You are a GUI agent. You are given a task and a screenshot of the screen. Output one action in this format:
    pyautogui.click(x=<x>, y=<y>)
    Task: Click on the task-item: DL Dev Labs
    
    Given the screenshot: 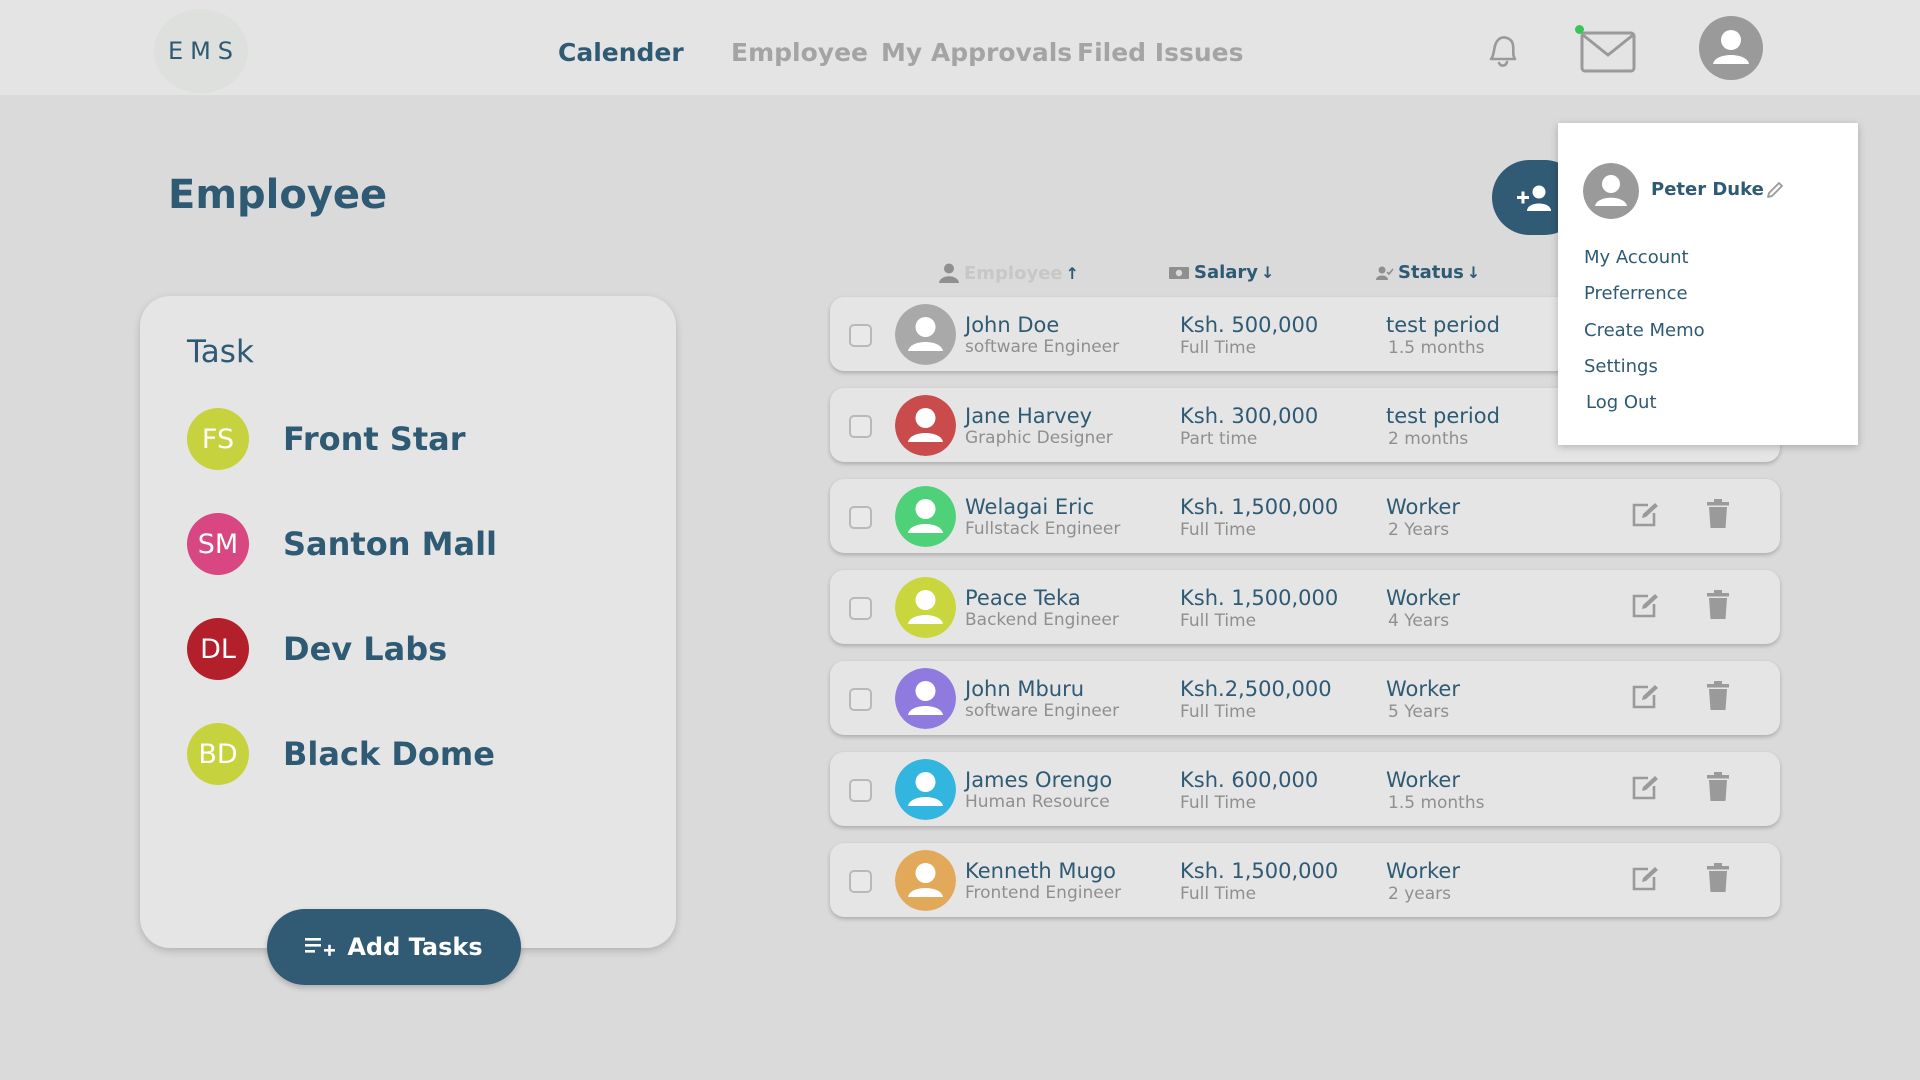 What is the action you would take?
    pyautogui.click(x=317, y=649)
    